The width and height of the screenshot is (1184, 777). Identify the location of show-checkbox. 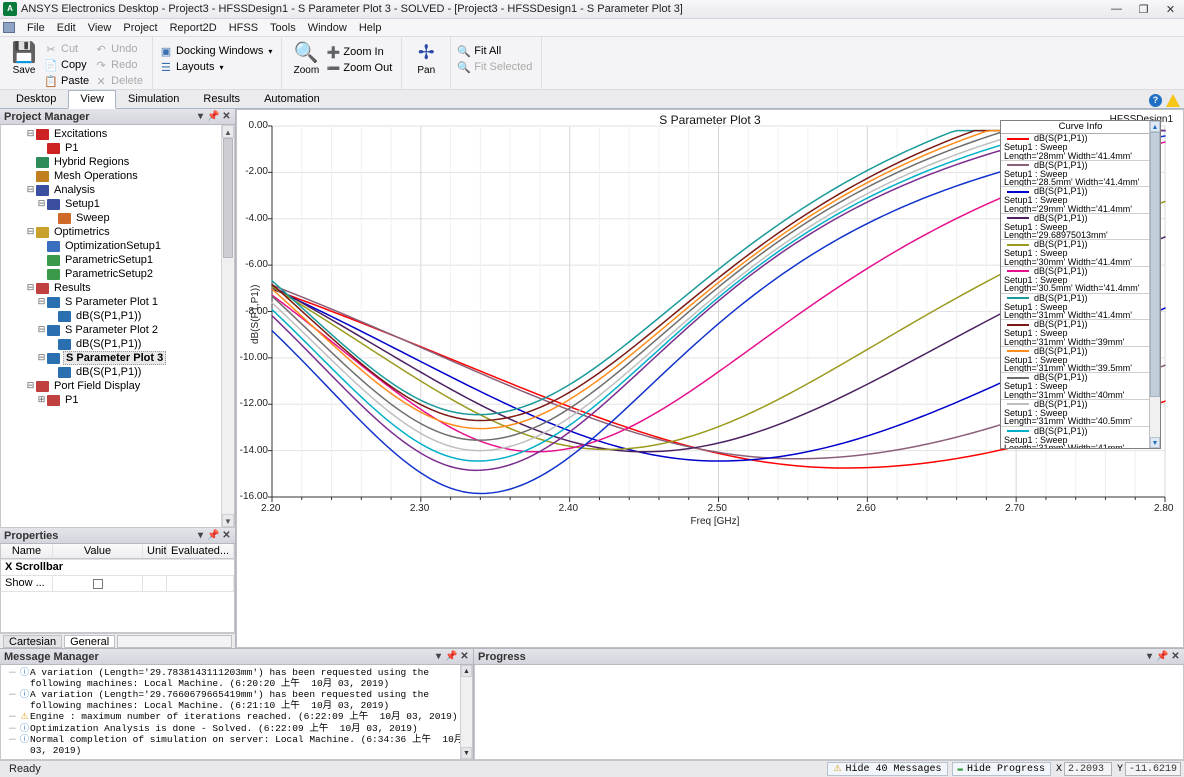
(97, 583).